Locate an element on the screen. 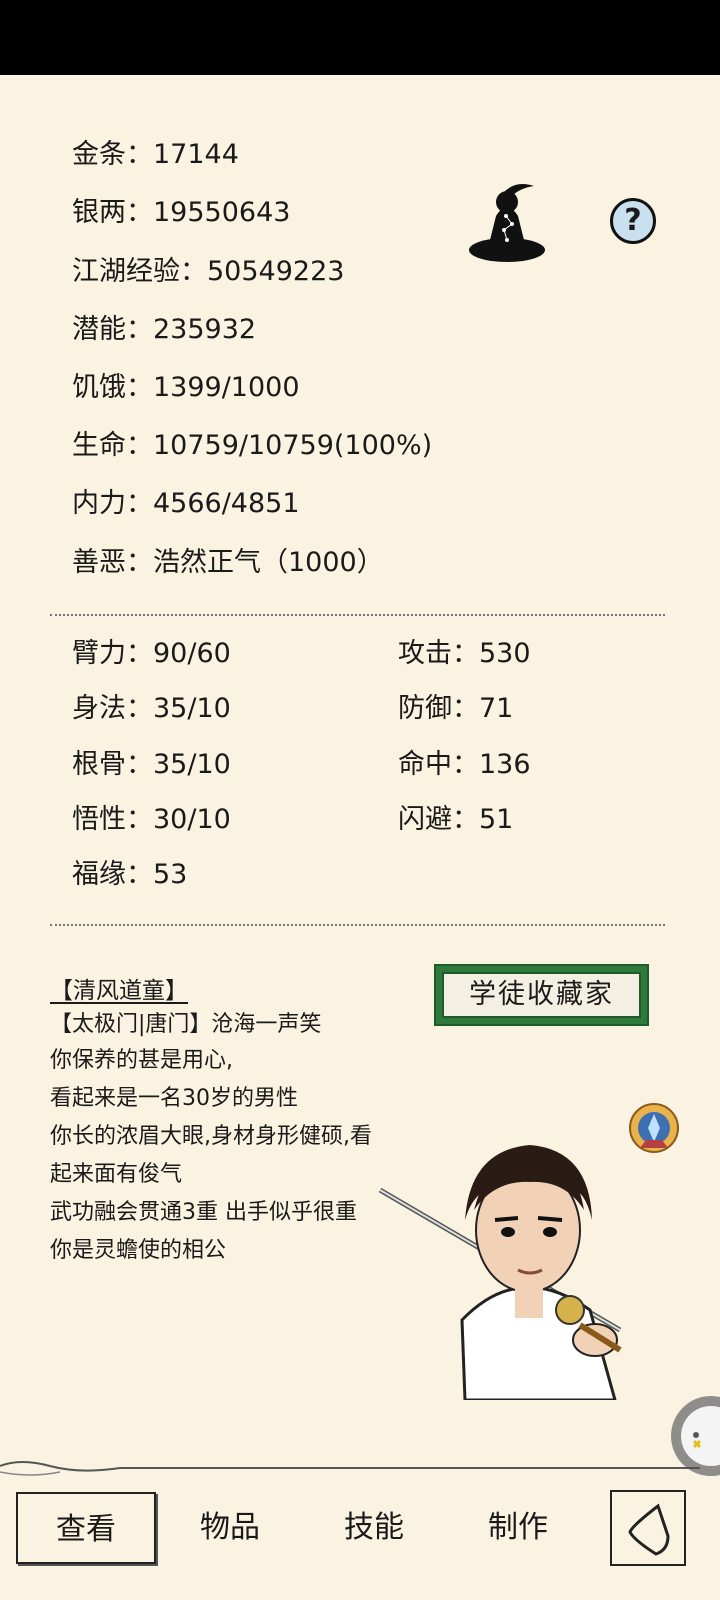 The image size is (720, 1600). attr-defense: 防御：71 is located at coordinates (456, 708).